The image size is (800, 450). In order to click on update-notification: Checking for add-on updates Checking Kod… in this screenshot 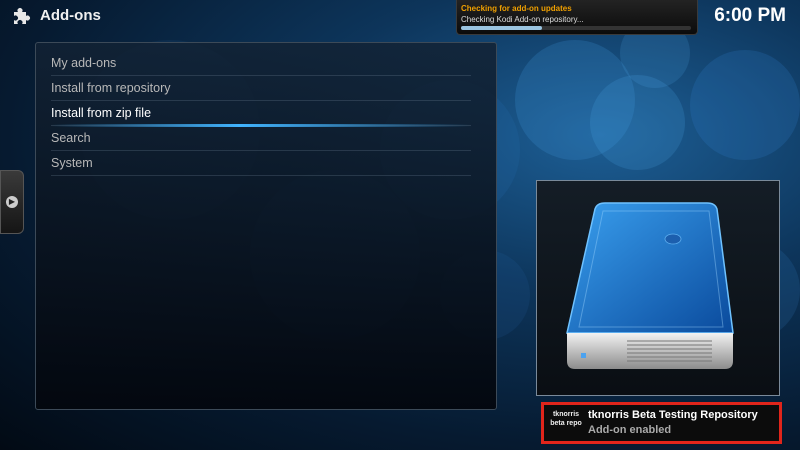, I will do `click(577, 17)`.